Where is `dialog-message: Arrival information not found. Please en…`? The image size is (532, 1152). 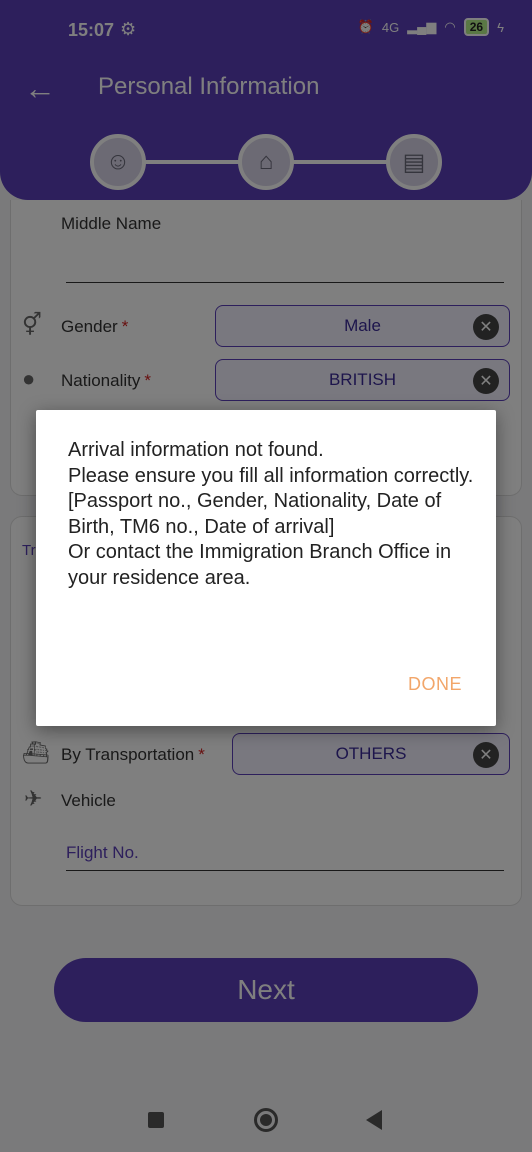 dialog-message: Arrival information not found. Please en… is located at coordinates (271, 514).